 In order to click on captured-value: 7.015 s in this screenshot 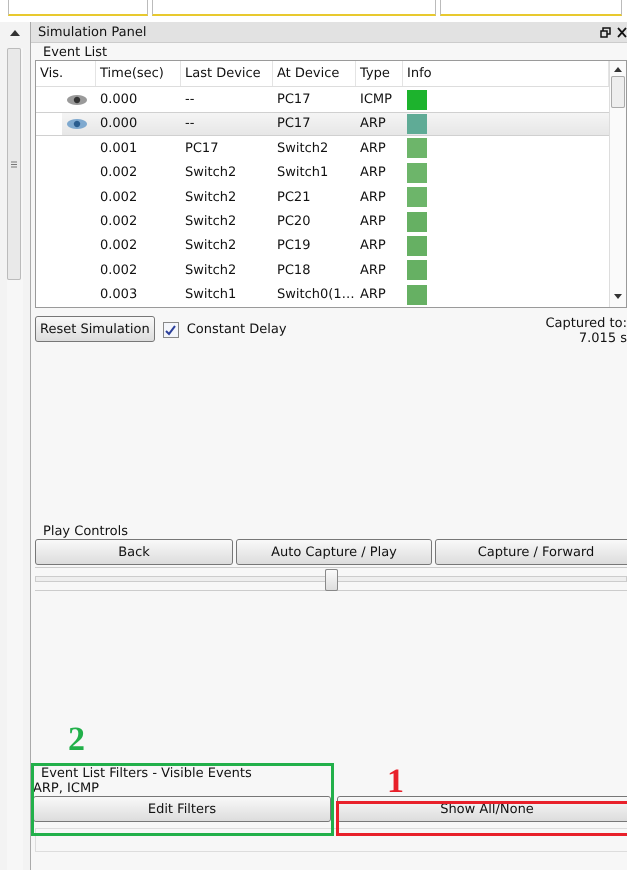, I will do `click(602, 338)`.